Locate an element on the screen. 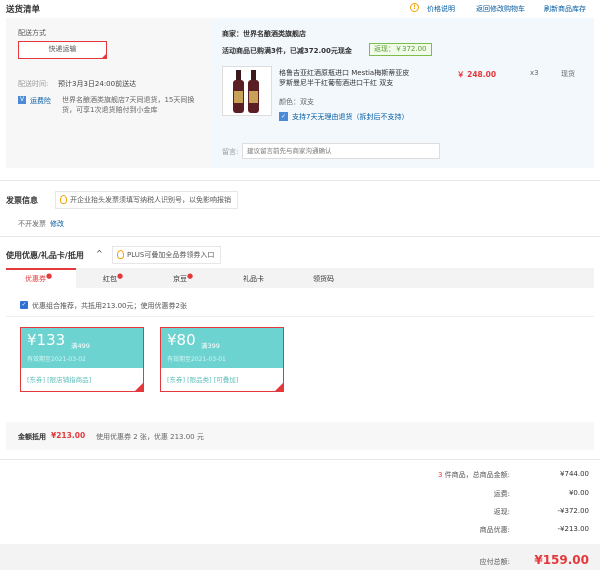 Image resolution: width=600 pixels, height=570 pixels. summary-amount: ¥213.00 is located at coordinates (68, 435).